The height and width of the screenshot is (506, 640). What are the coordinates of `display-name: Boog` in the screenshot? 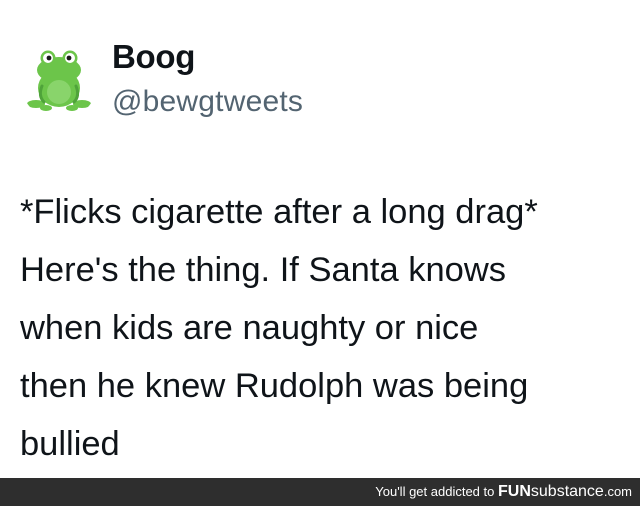 It's located at (153, 57).